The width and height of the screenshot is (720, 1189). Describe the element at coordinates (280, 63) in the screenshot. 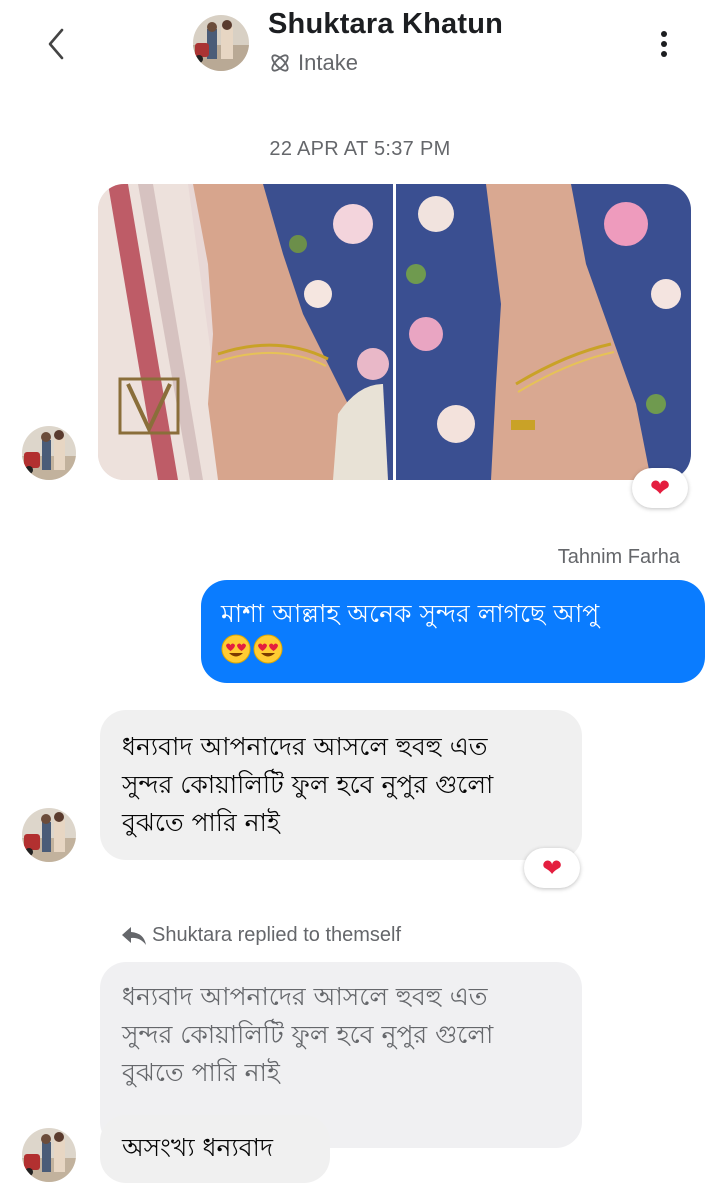

I see `atom-icon` at that location.